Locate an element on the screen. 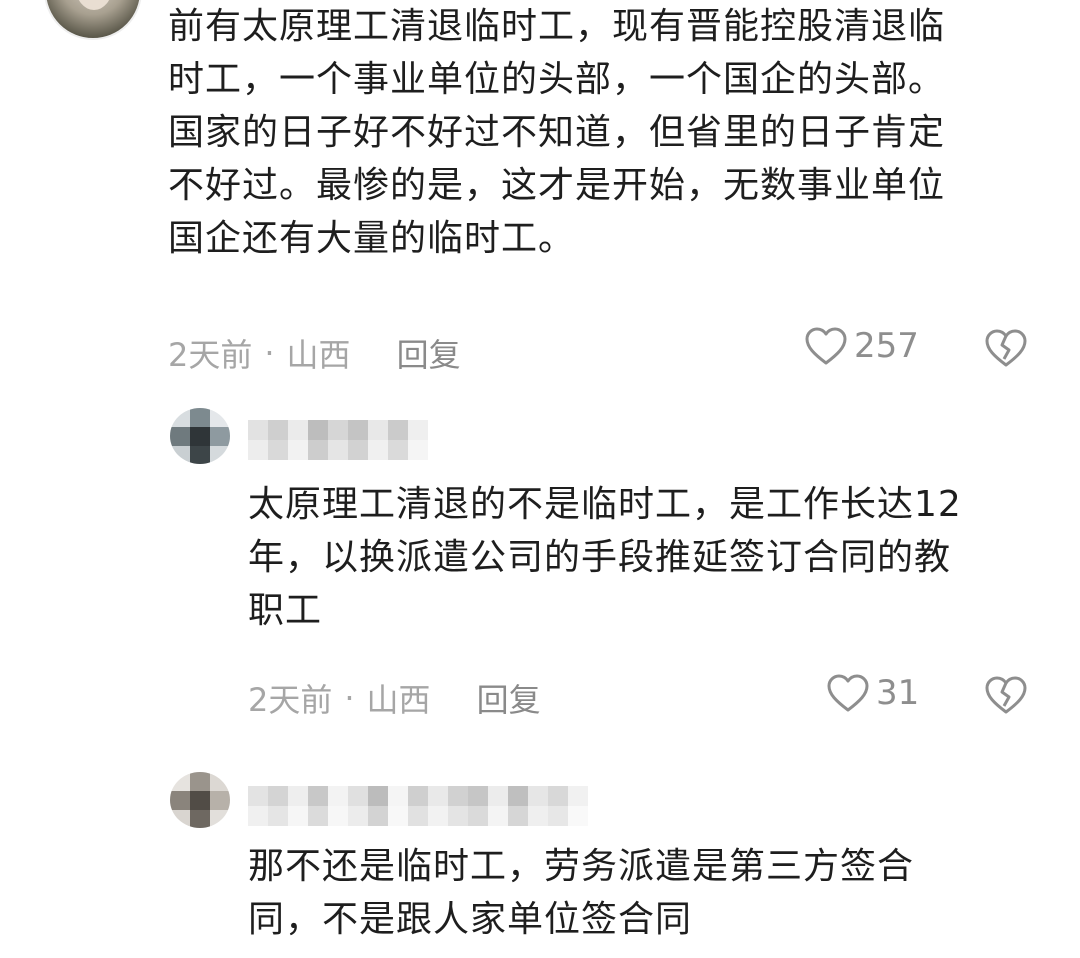  comment-location: 山西 is located at coordinates (318, 355).